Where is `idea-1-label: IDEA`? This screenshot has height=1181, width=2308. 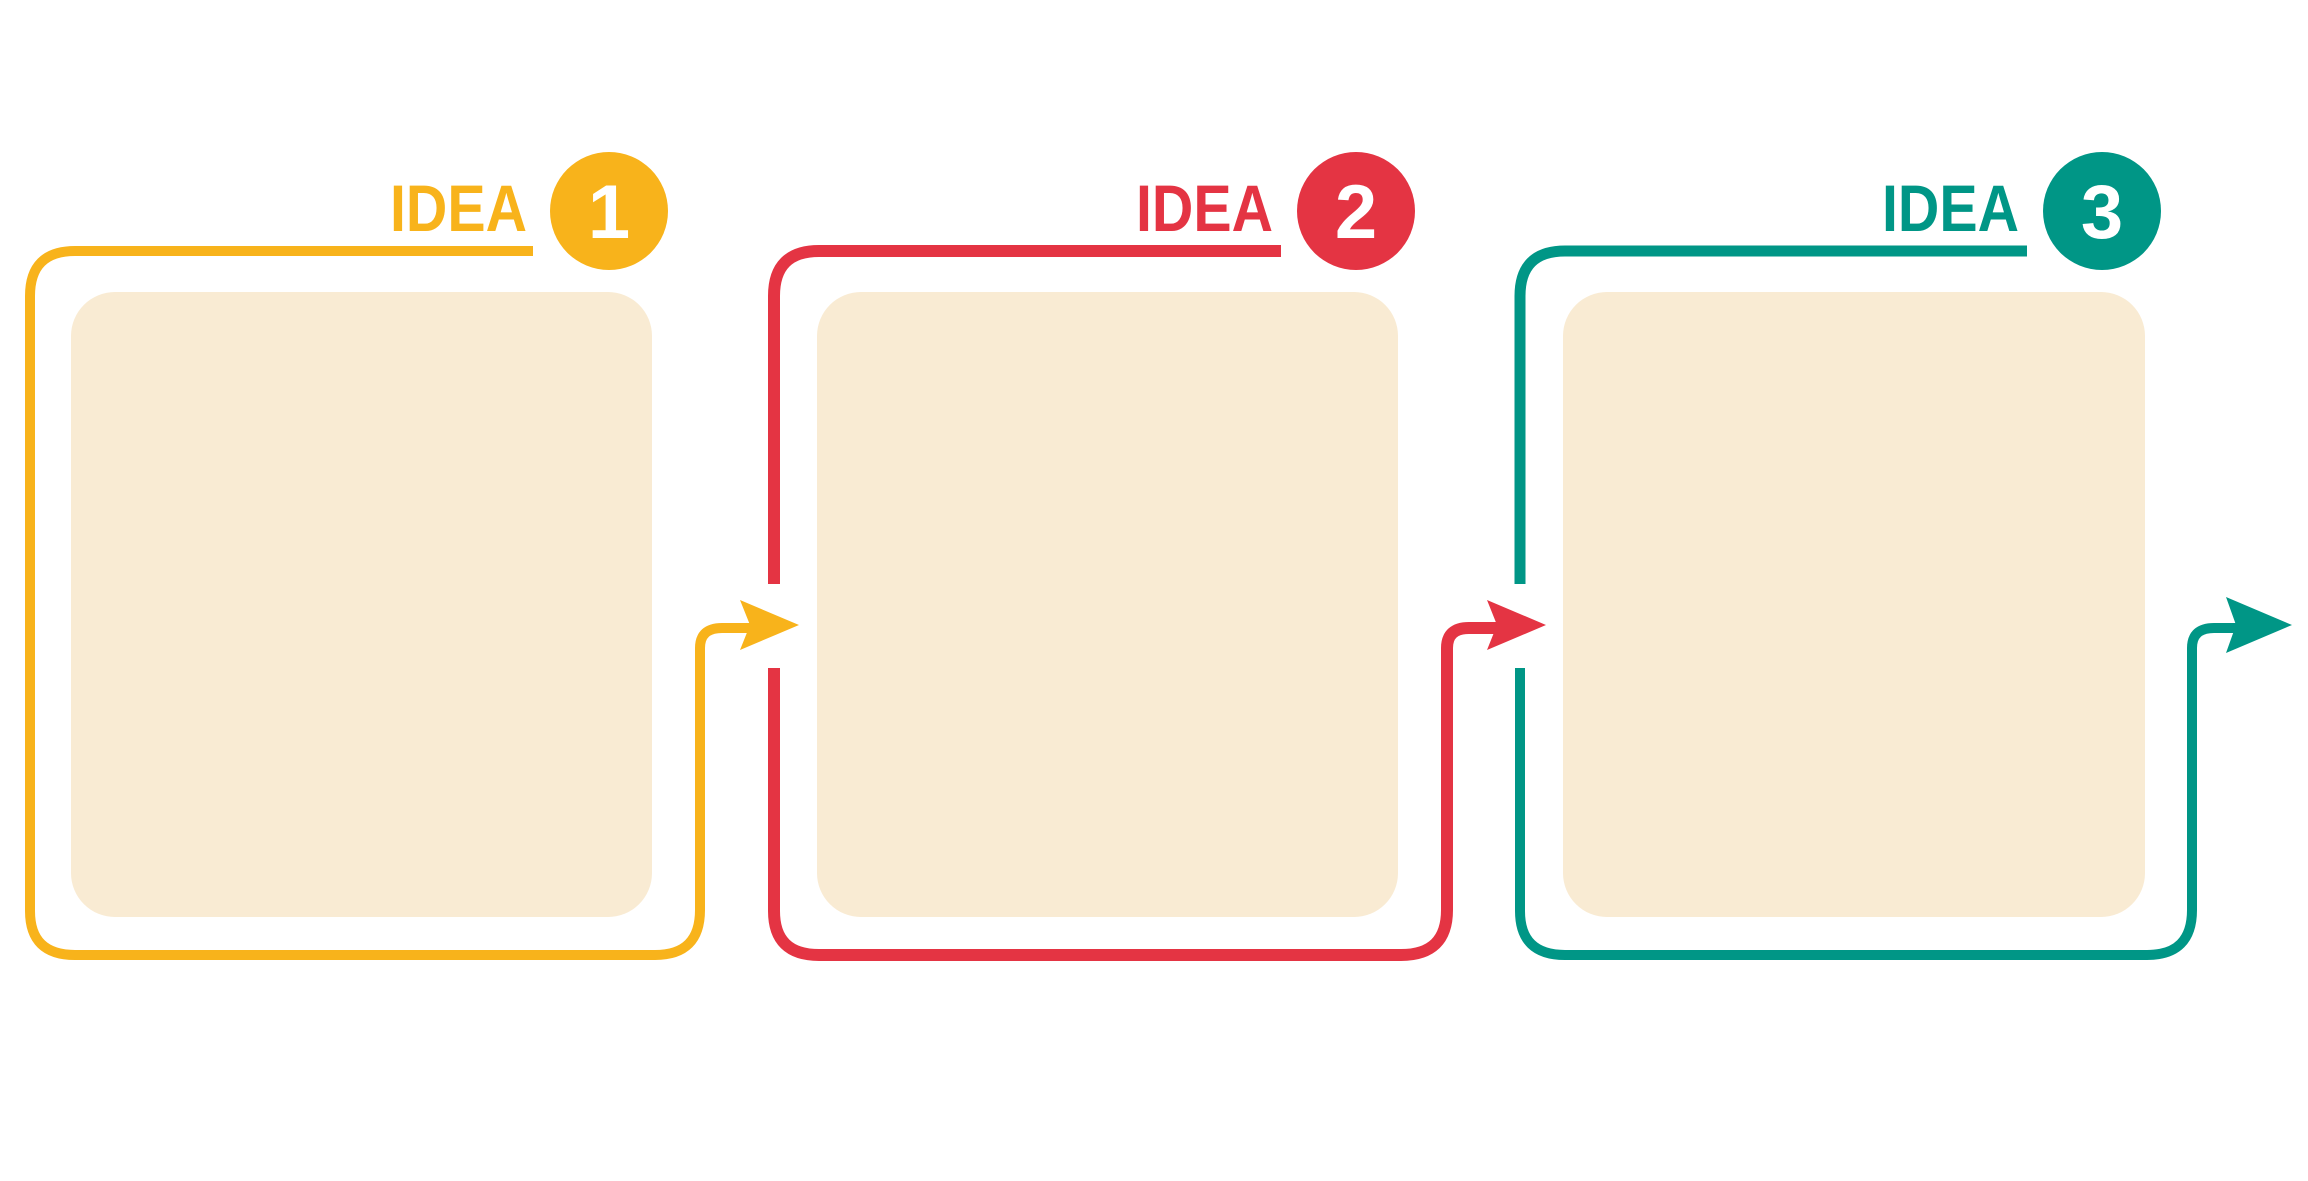 idea-1-label: IDEA is located at coordinates (458, 208).